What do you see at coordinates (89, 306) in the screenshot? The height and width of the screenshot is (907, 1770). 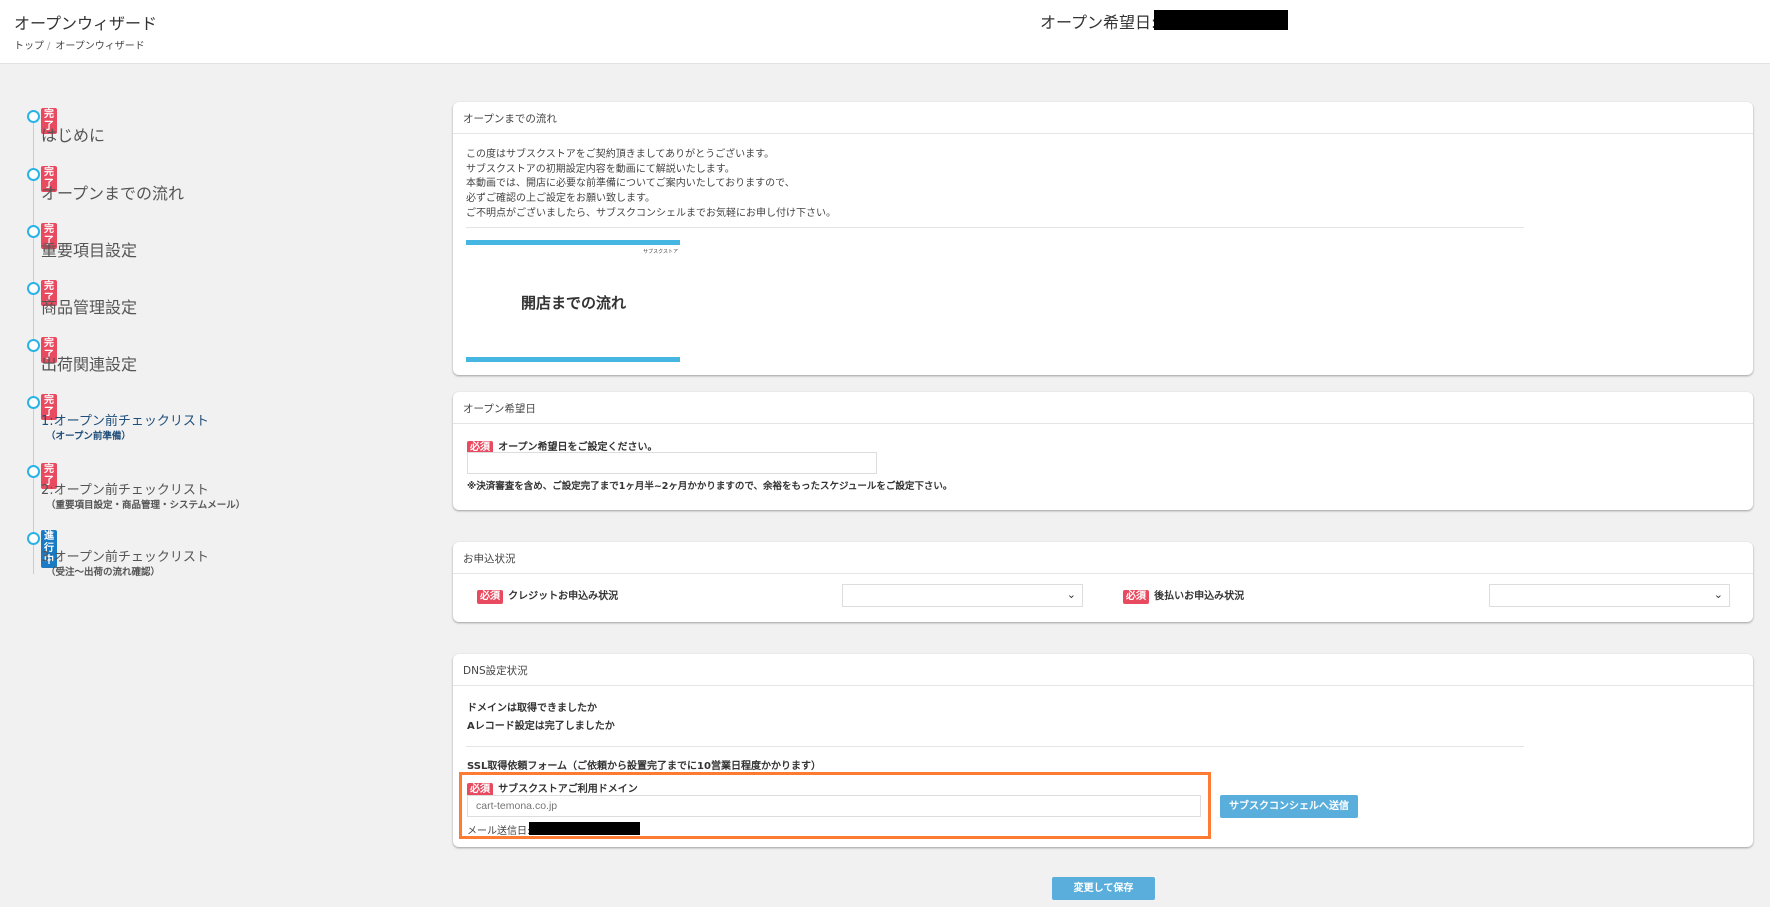 I see `step-label: 商品管理設定` at bounding box center [89, 306].